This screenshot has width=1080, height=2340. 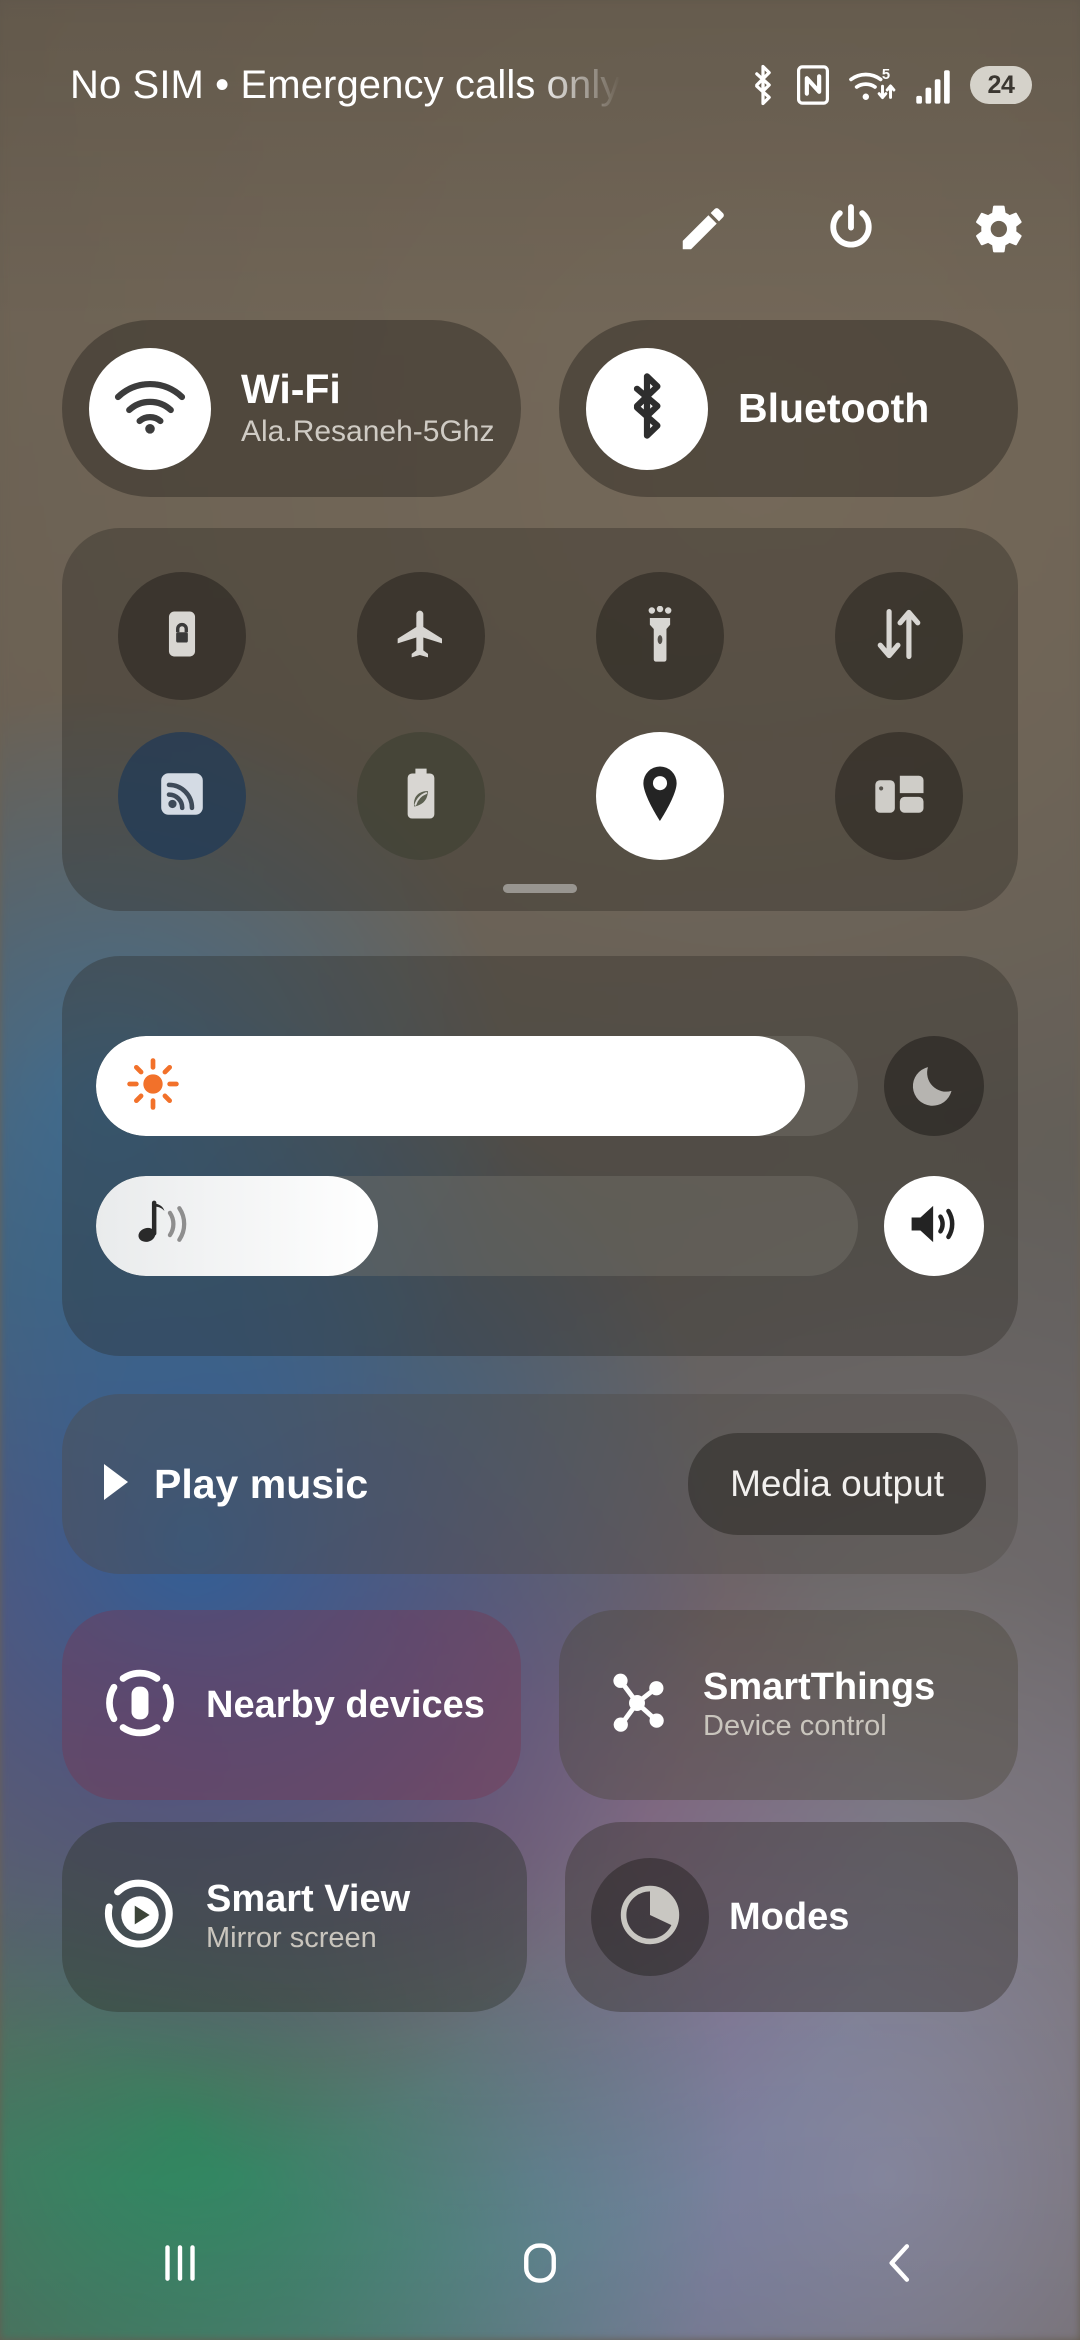 I want to click on modes-text: Modes, so click(x=789, y=1917).